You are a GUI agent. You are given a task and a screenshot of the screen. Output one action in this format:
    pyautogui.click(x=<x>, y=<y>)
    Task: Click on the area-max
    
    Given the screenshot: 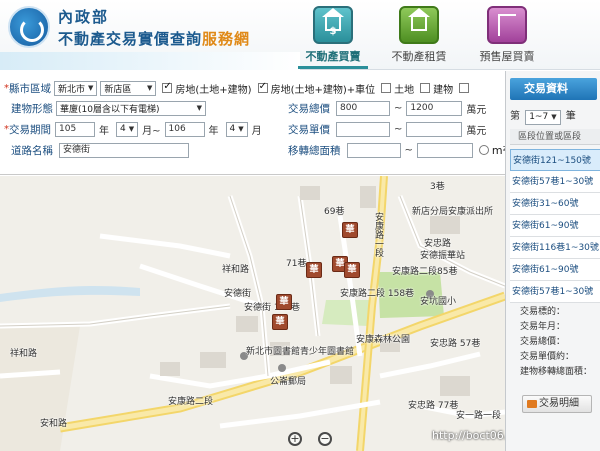 What is the action you would take?
    pyautogui.click(x=444, y=150)
    